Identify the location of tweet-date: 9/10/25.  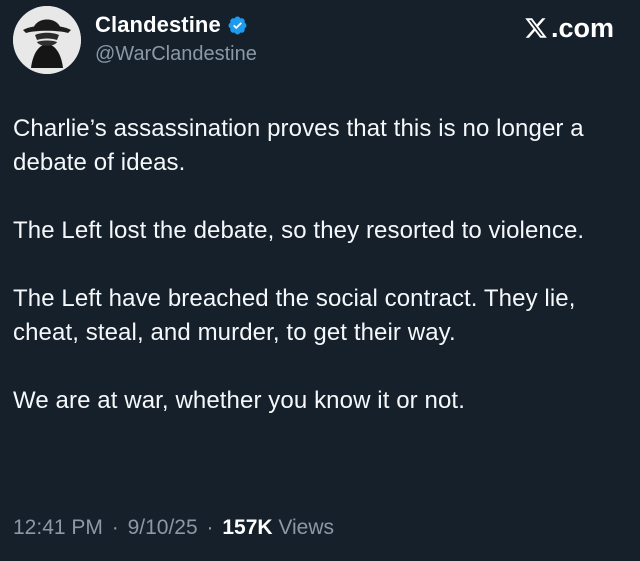
(163, 527).